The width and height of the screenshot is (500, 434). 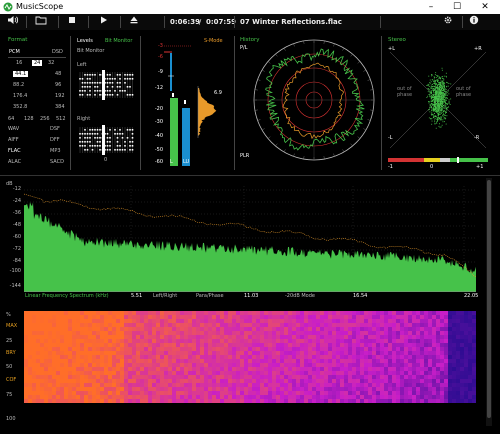 I want to click on levels-title: Levels, so click(x=85, y=41).